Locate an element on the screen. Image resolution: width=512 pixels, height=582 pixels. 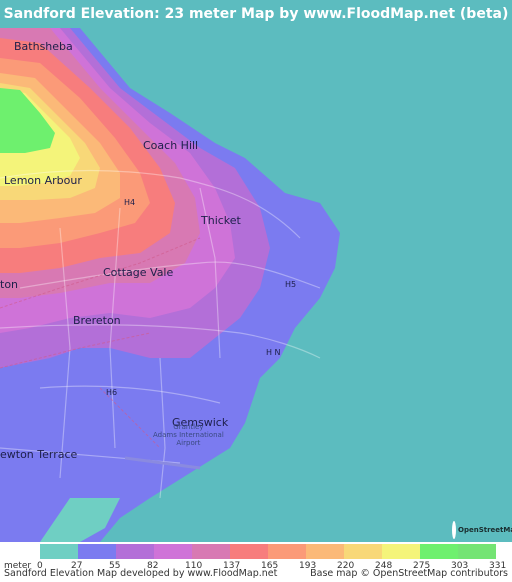
road-label-h4: H4 is located at coordinates (130, 202).